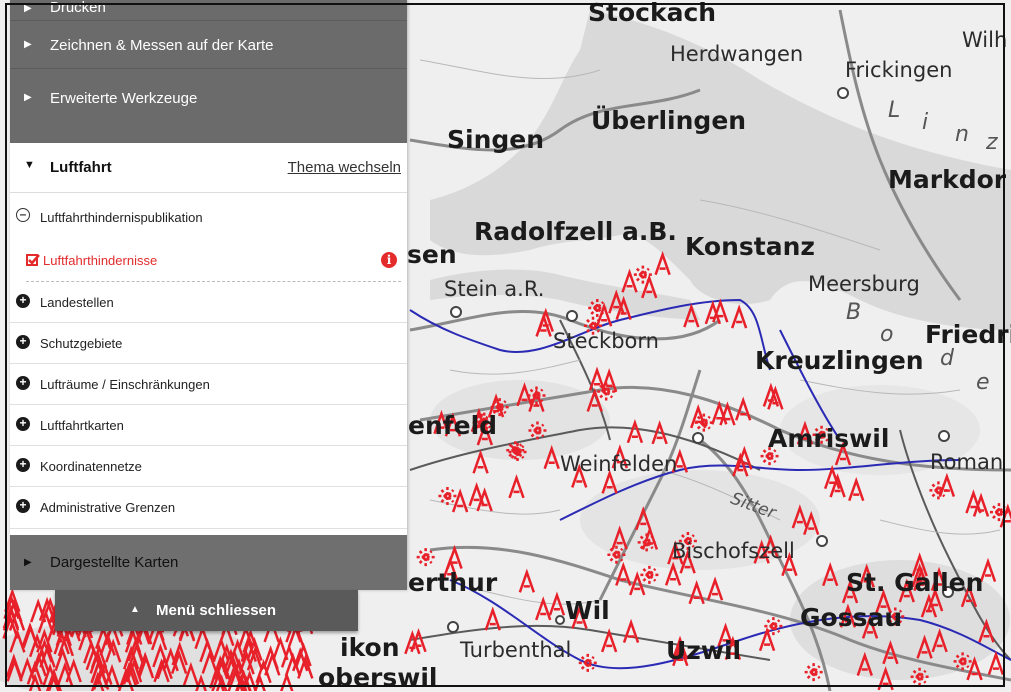 The height and width of the screenshot is (692, 1011). What do you see at coordinates (77, 302) in the screenshot?
I see `layer-group-label: Landestellen` at bounding box center [77, 302].